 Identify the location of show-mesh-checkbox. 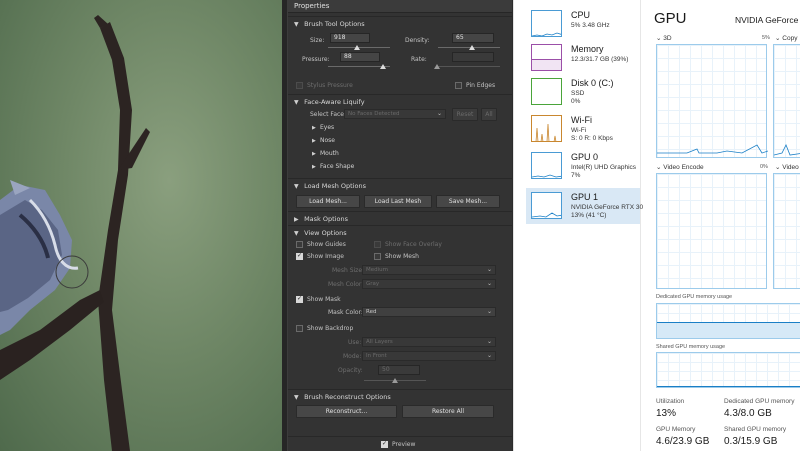
(377, 256).